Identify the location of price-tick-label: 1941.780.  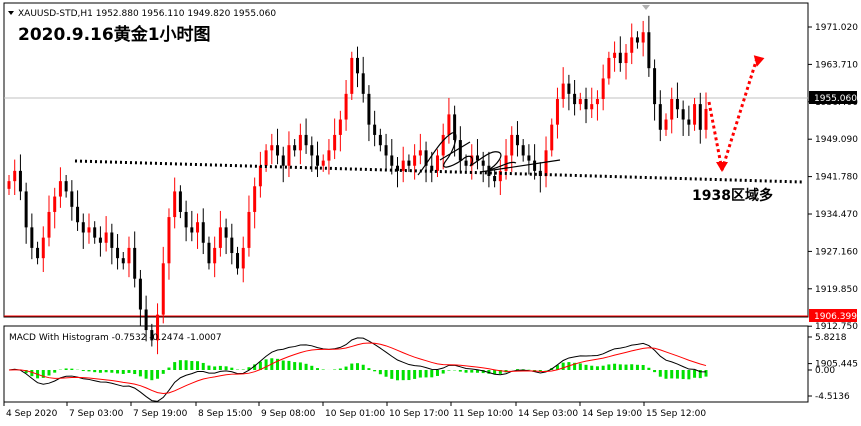
(836, 178).